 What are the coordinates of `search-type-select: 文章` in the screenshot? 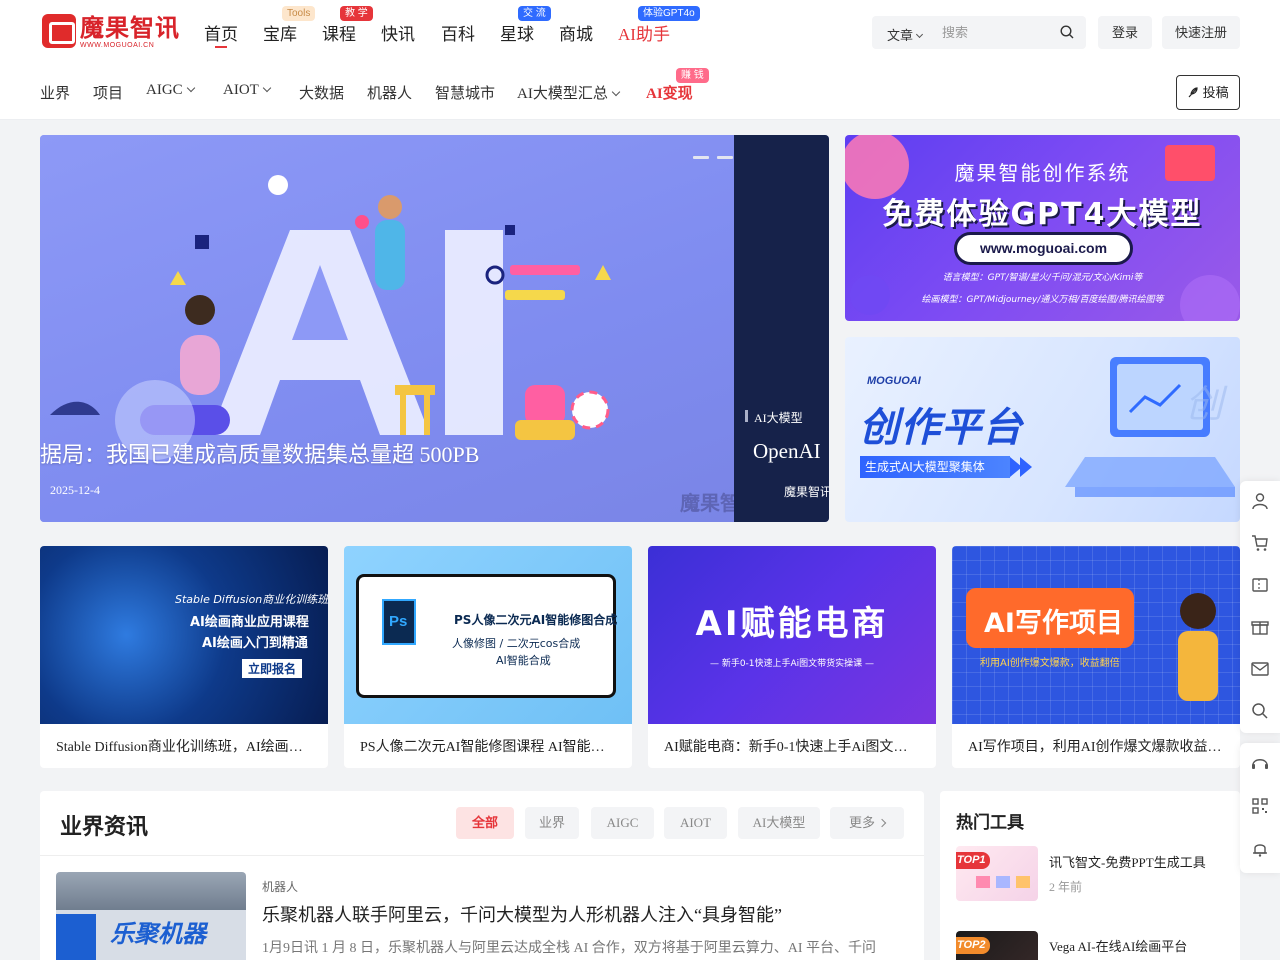 It's located at (905, 34).